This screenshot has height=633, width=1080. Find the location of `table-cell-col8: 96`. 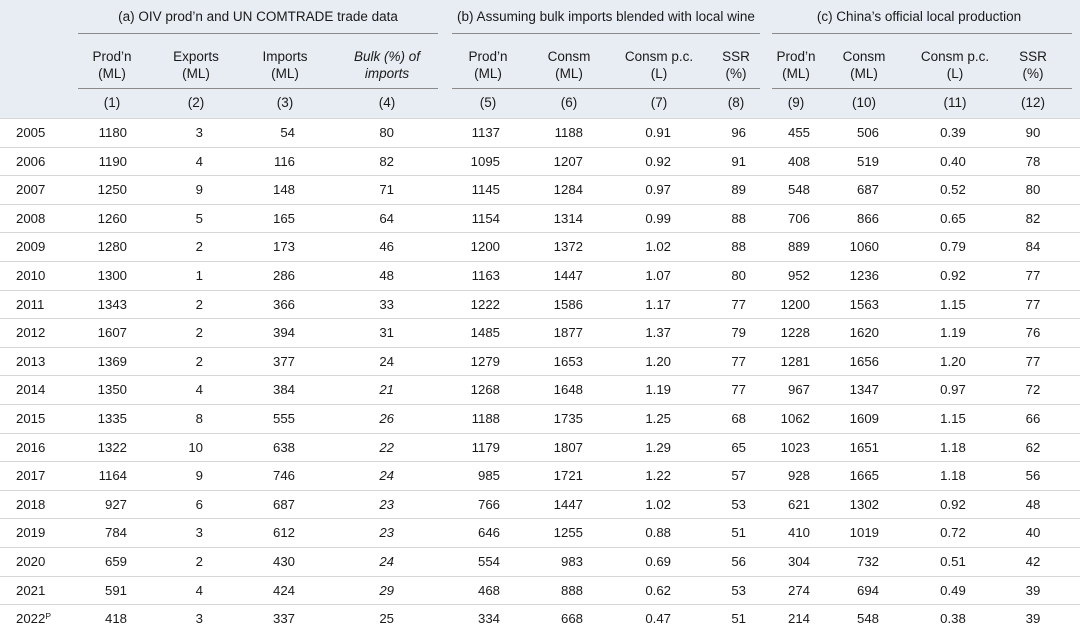

table-cell-col8: 96 is located at coordinates (738, 132).